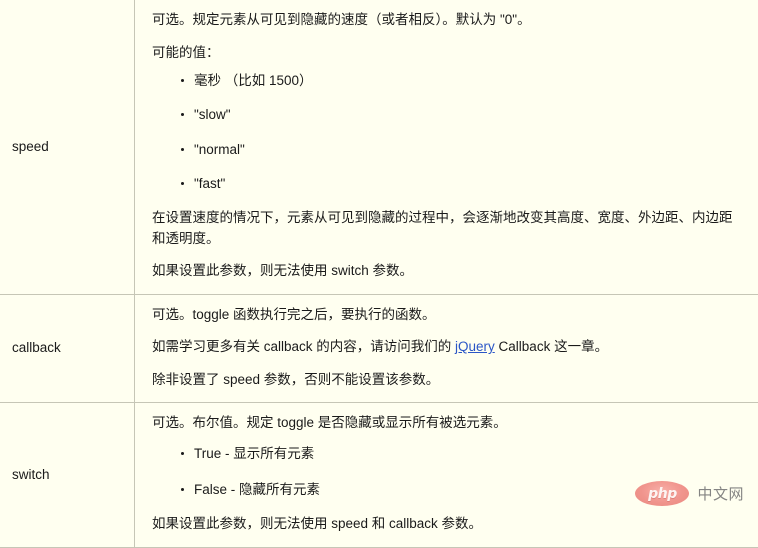 The height and width of the screenshot is (548, 758). Describe the element at coordinates (475, 346) in the screenshot. I see `jquery-callback-link: jQuery` at that location.